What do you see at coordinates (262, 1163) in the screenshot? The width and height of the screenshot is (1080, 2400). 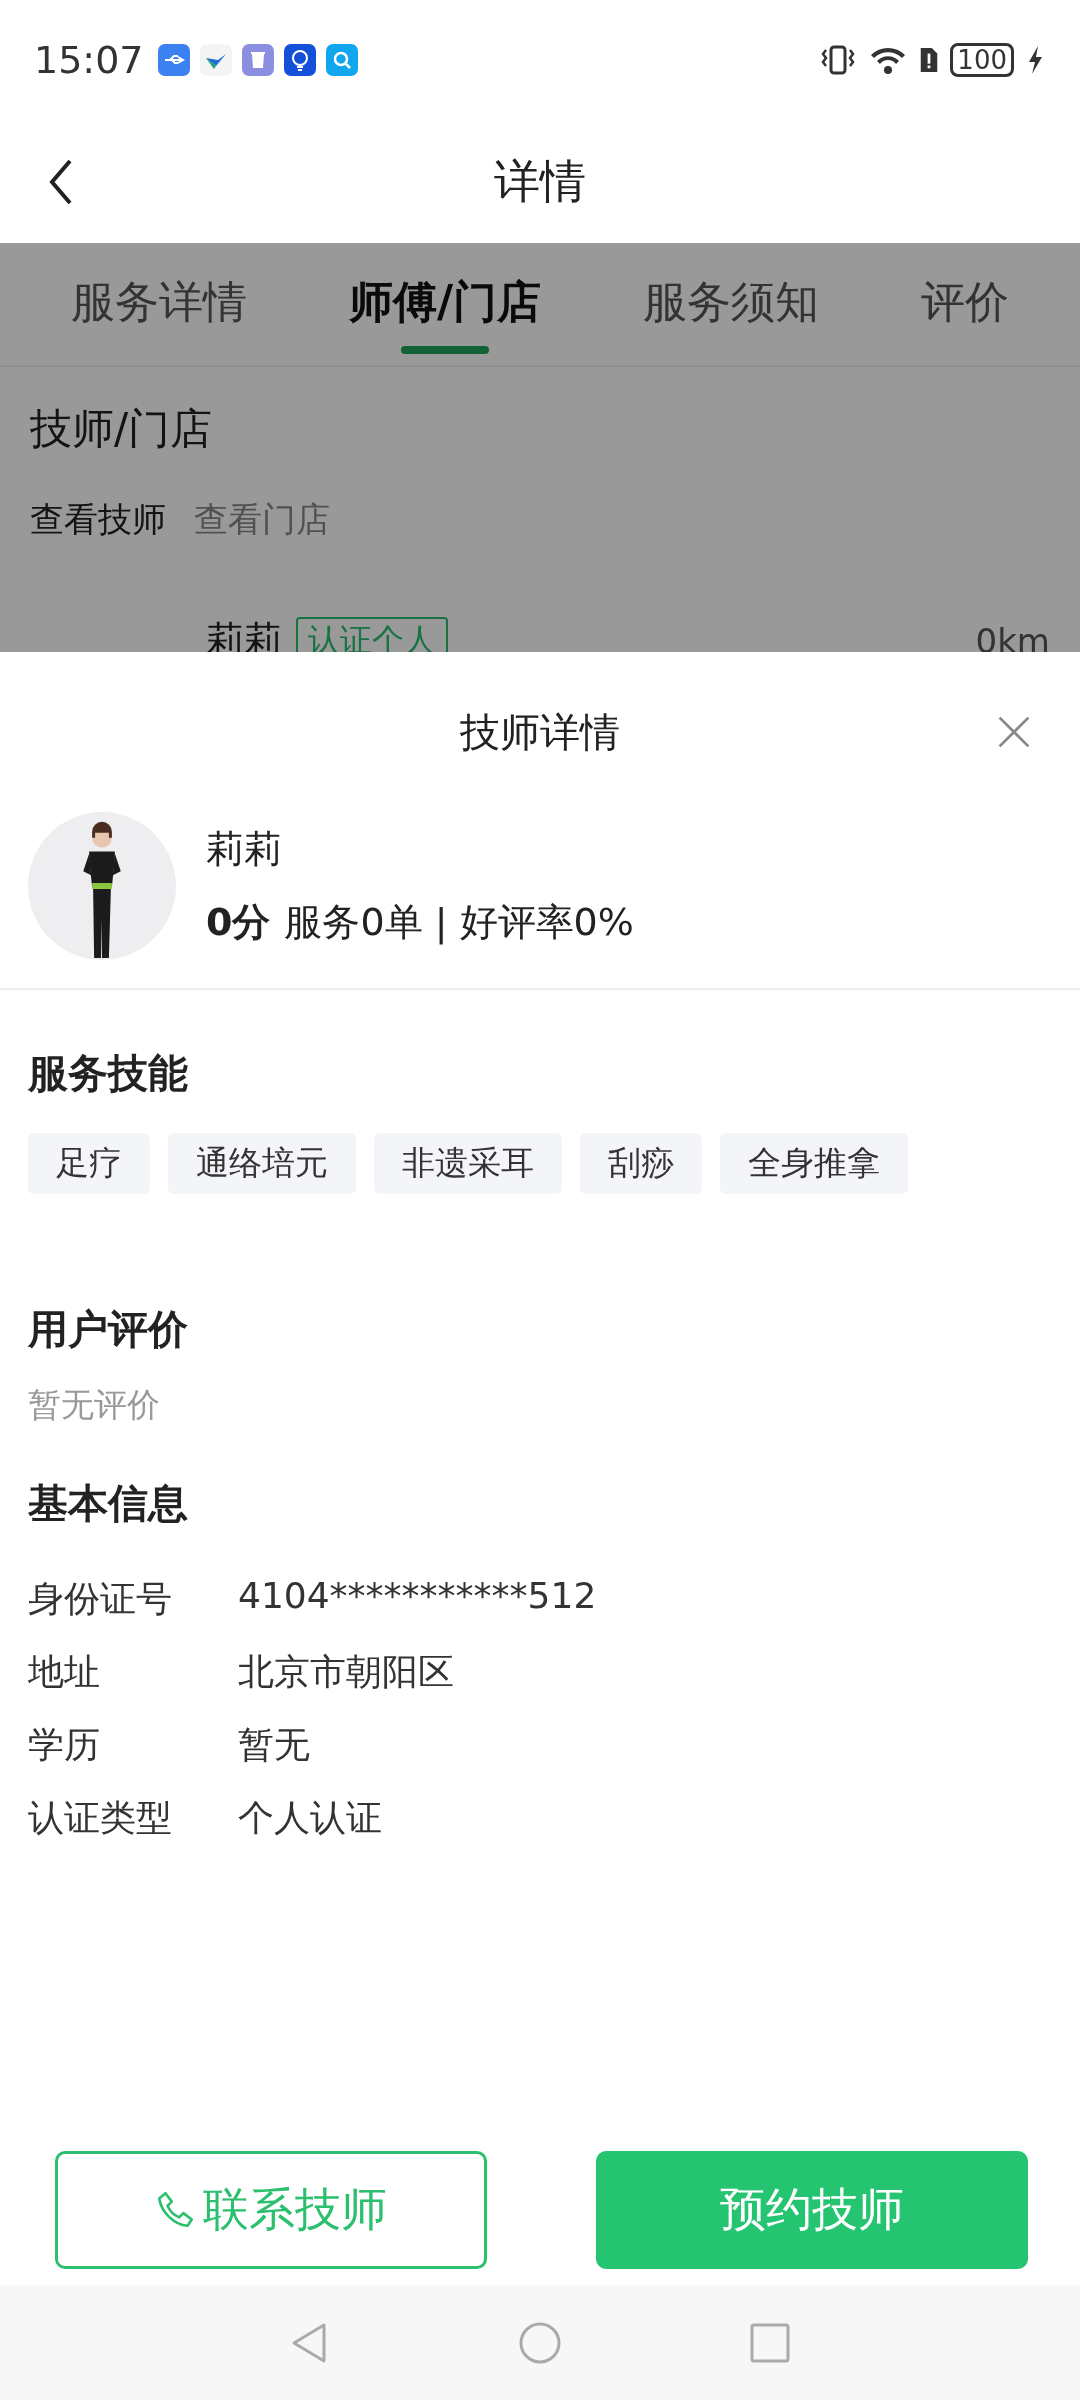 I see `skill-tag: 通络培元` at bounding box center [262, 1163].